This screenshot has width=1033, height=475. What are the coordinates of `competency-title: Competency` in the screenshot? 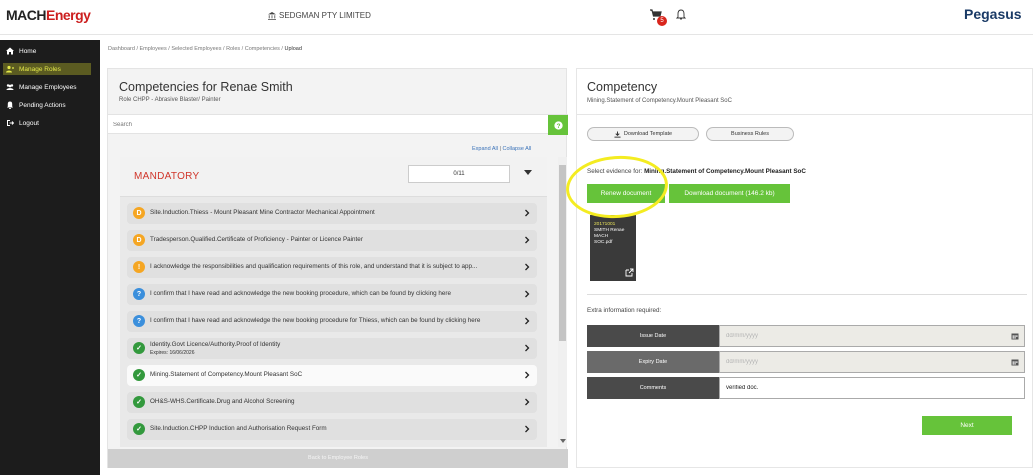 It's located at (622, 87).